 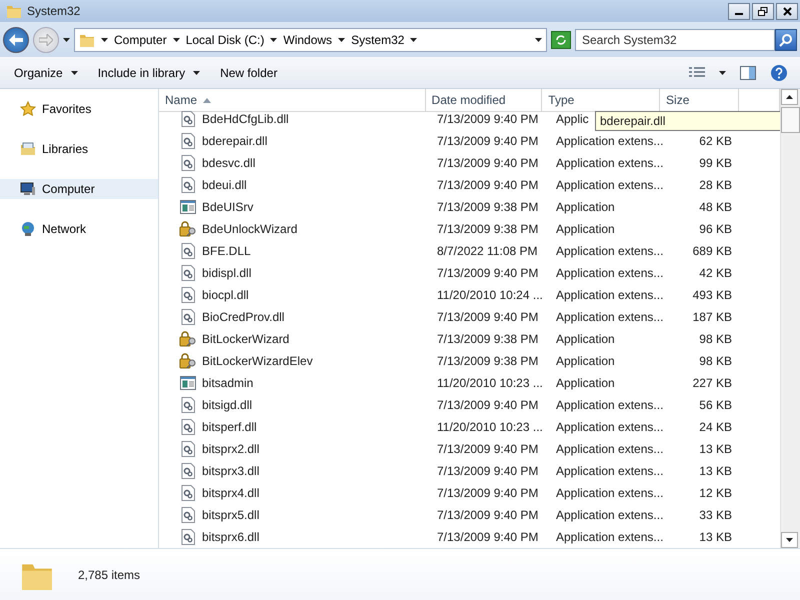 What do you see at coordinates (228, 207) in the screenshot?
I see `file-name: BdeUISrv` at bounding box center [228, 207].